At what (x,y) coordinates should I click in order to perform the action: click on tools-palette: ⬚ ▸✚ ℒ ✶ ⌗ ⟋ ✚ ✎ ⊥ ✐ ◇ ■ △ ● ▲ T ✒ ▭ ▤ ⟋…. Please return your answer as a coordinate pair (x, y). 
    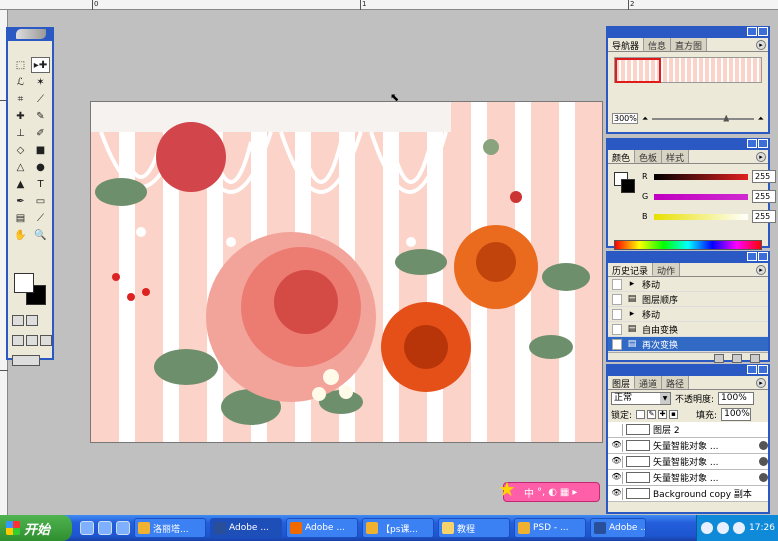
    Looking at the image, I should click on (30, 196).